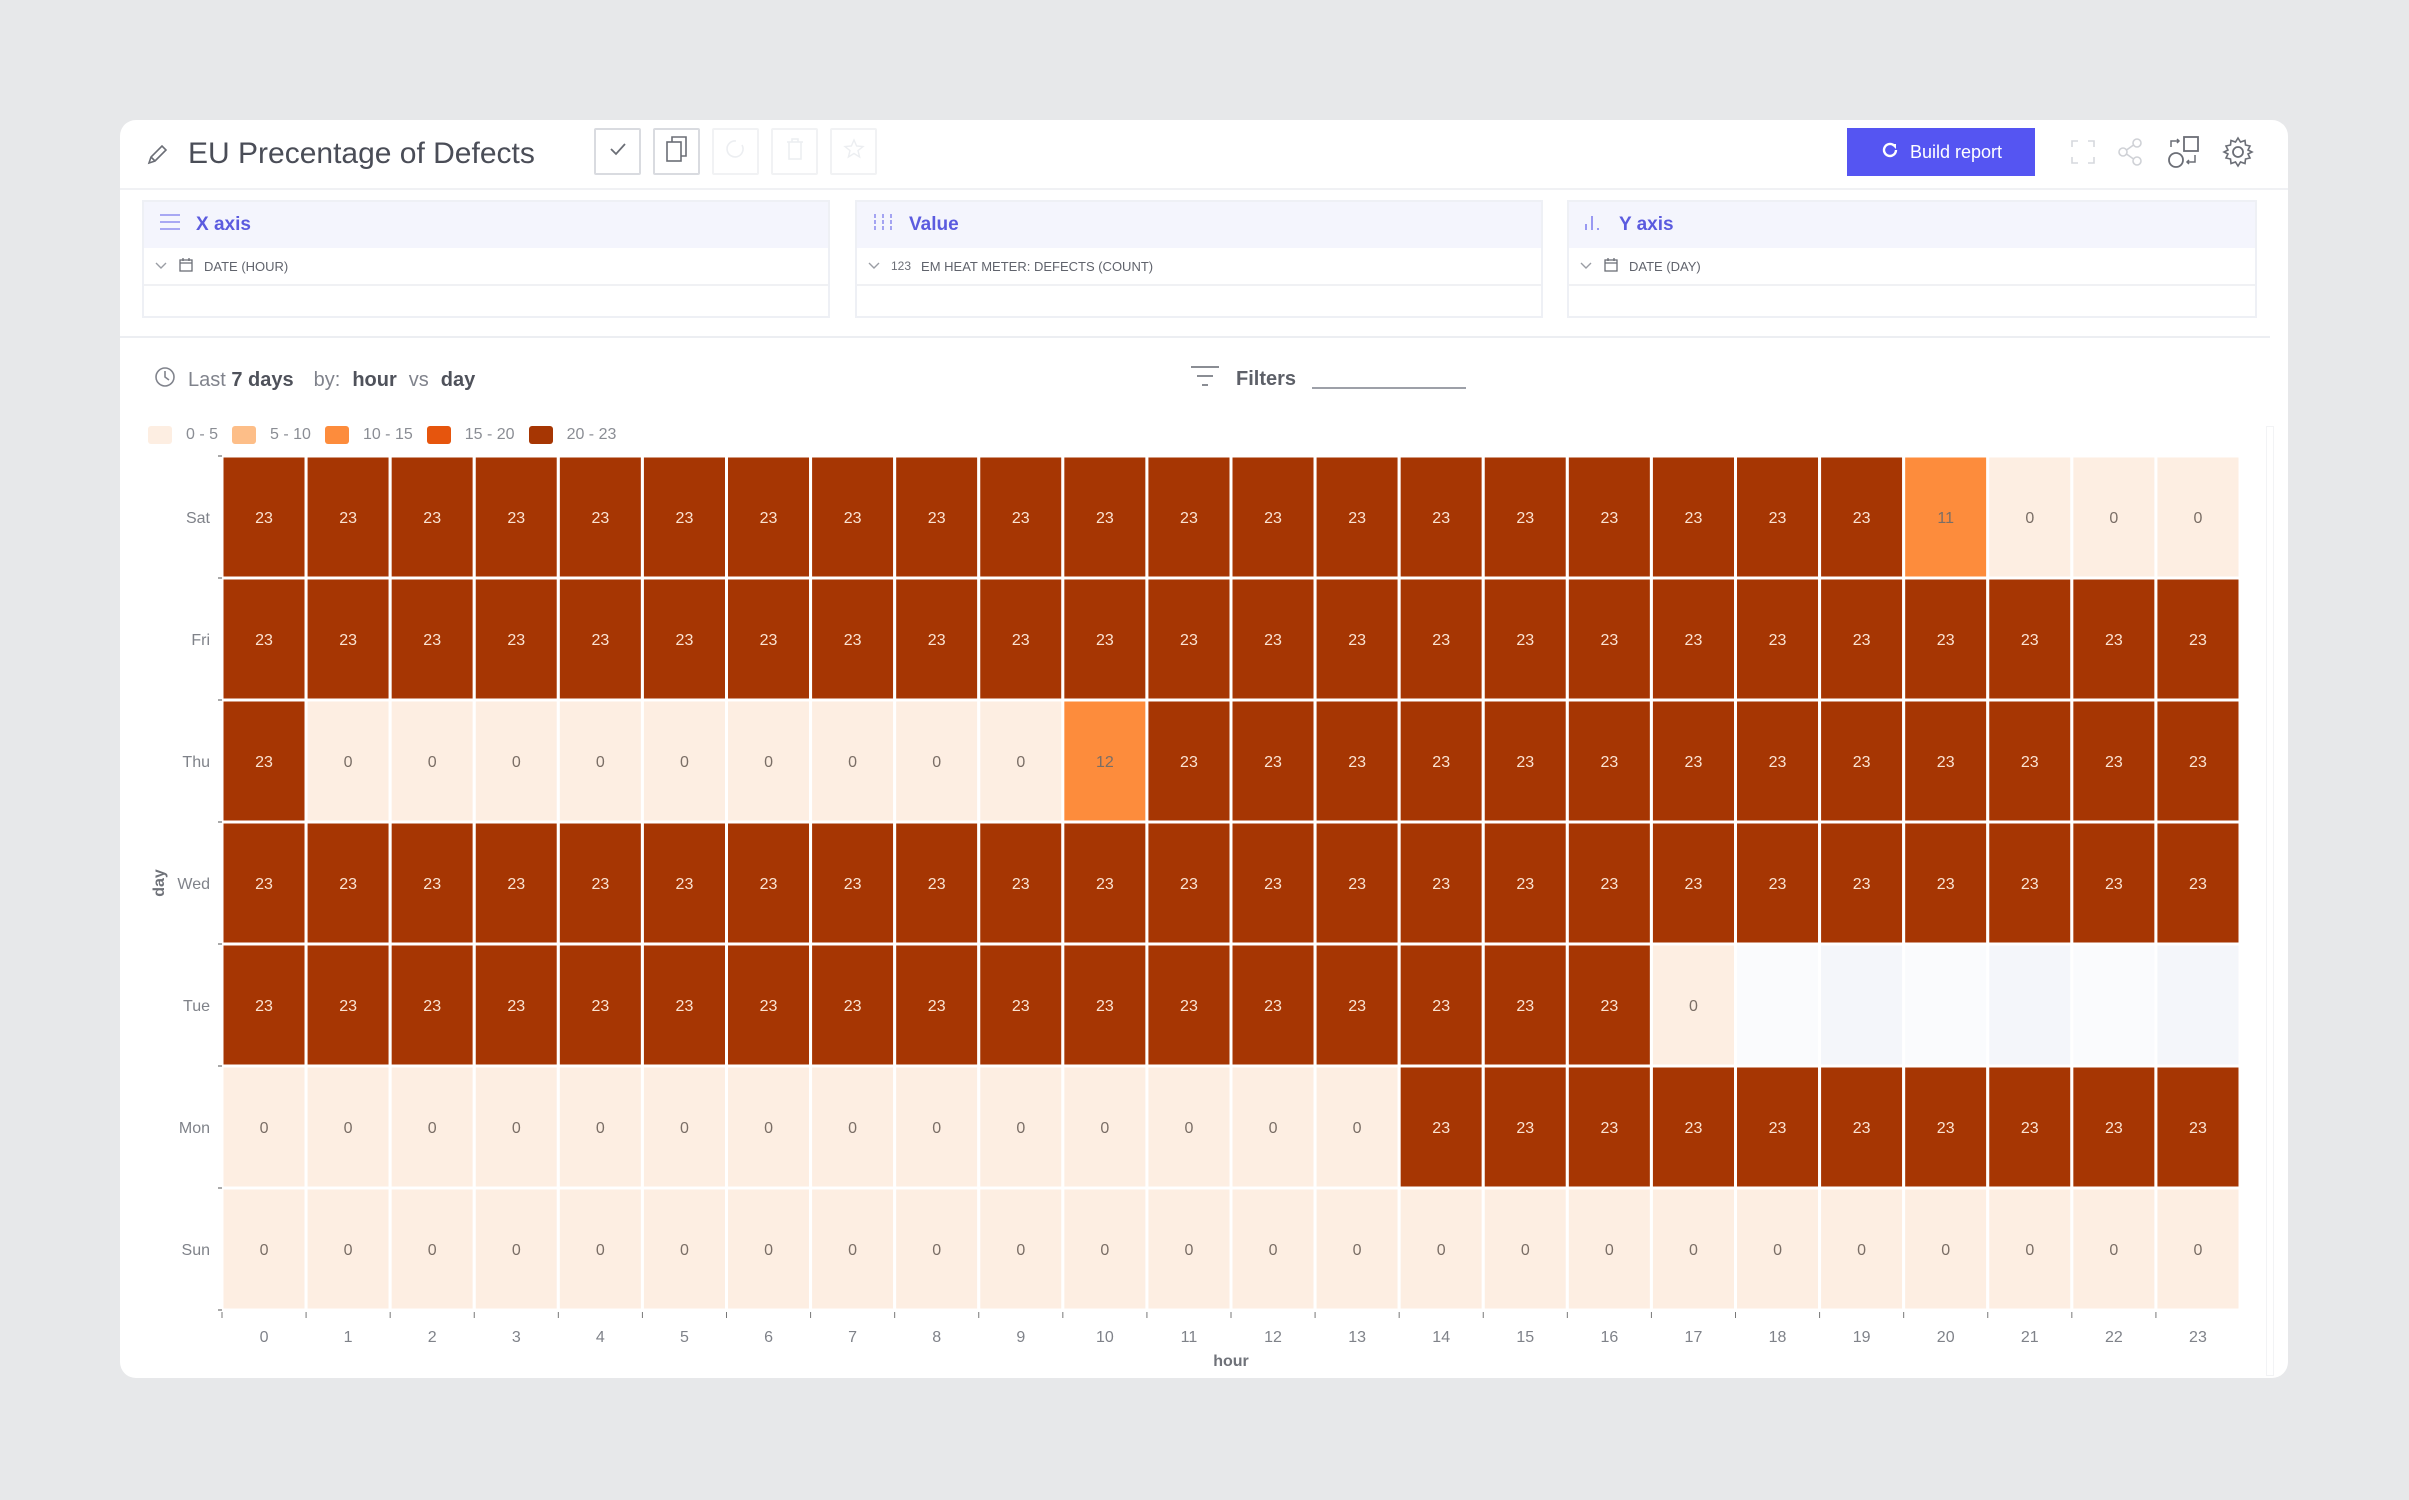  I want to click on x-tick-label: 6, so click(768, 1337).